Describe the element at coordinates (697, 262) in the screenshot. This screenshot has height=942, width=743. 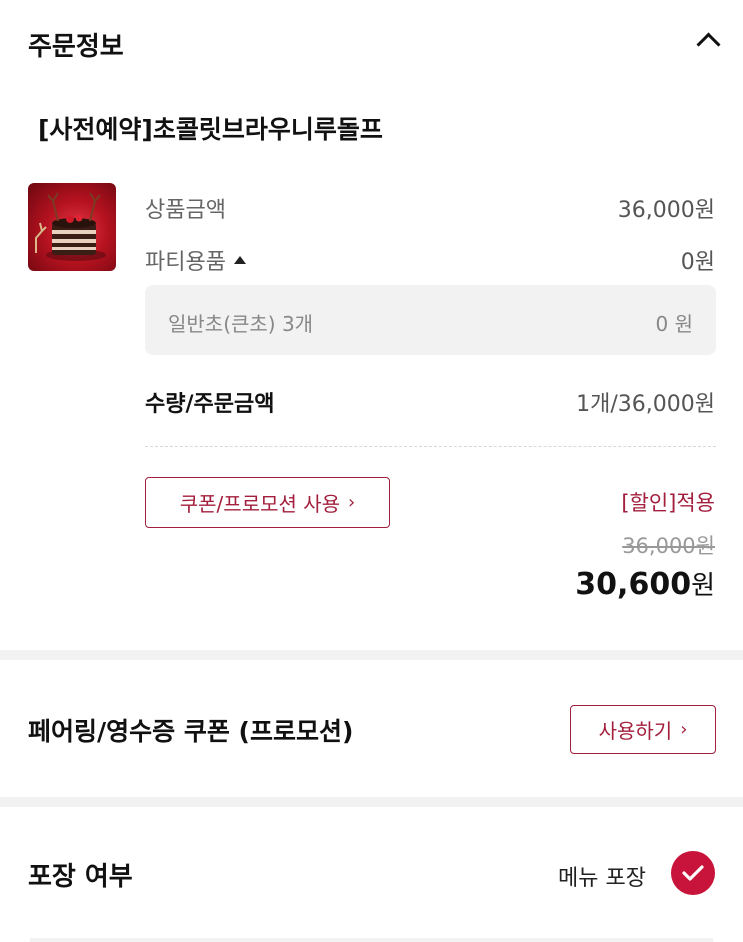
I see `party-supplies-value: 0원` at that location.